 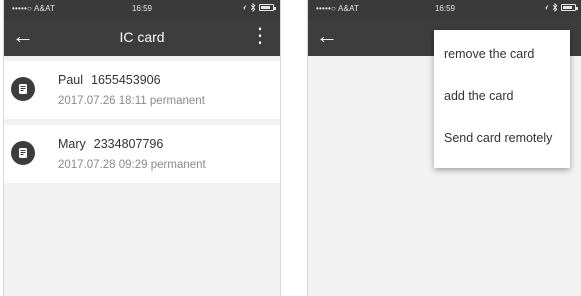 I want to click on card-meta-line: 2017.07.28 09:29 permanent, so click(x=132, y=165).